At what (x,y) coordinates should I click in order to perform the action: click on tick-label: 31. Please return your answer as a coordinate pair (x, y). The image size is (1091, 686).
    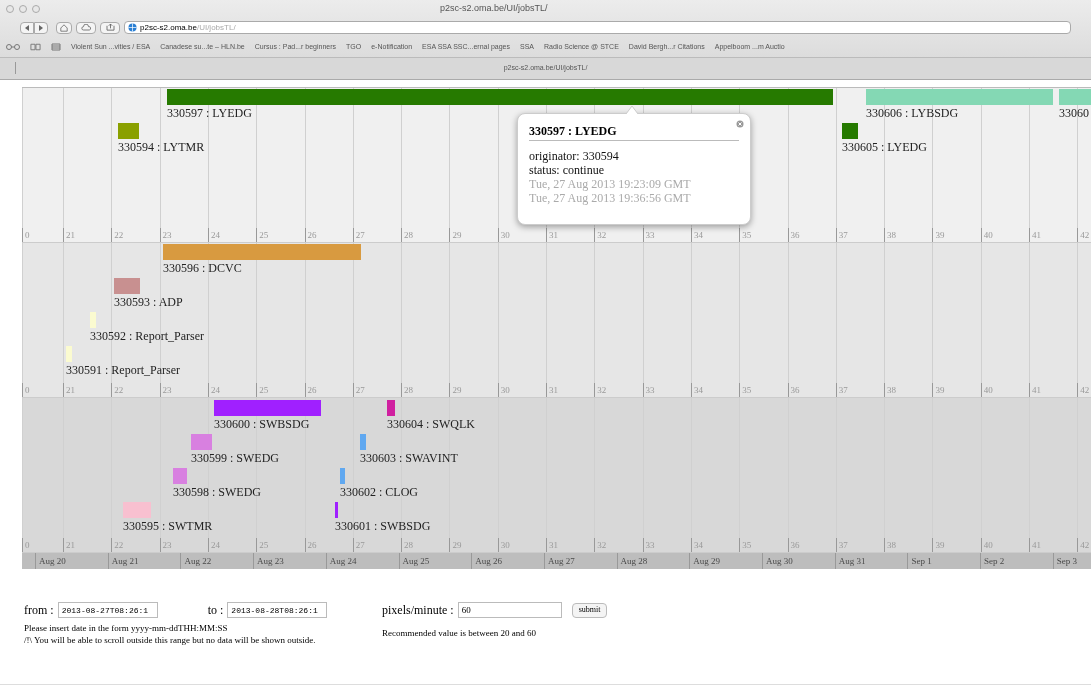
    Looking at the image, I should click on (552, 235).